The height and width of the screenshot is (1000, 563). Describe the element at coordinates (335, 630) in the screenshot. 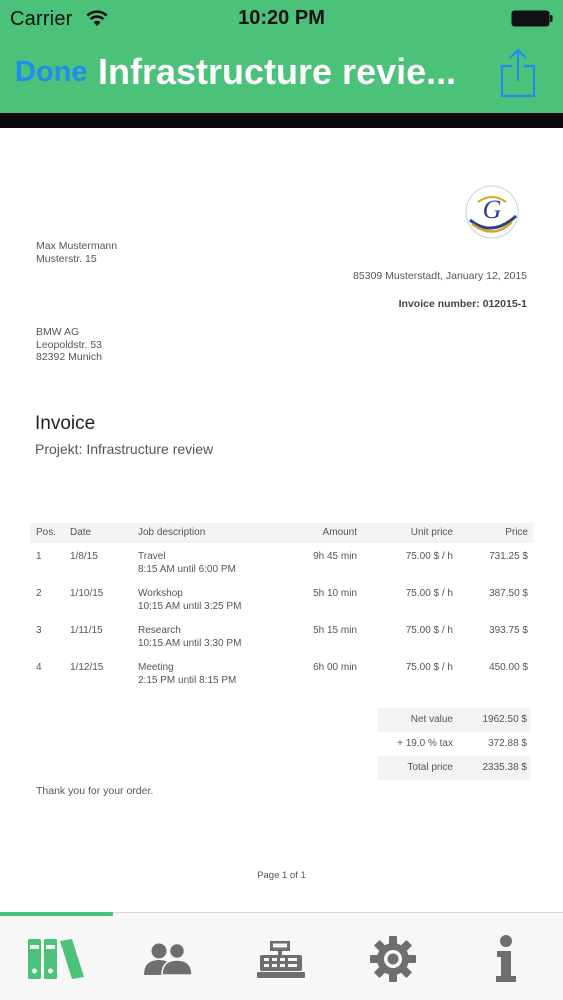

I see `row-amount: 5h 15 min` at that location.